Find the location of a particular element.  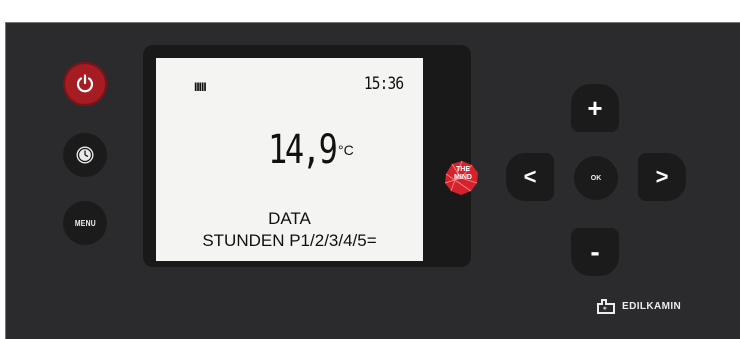

power-icon is located at coordinates (85, 83).